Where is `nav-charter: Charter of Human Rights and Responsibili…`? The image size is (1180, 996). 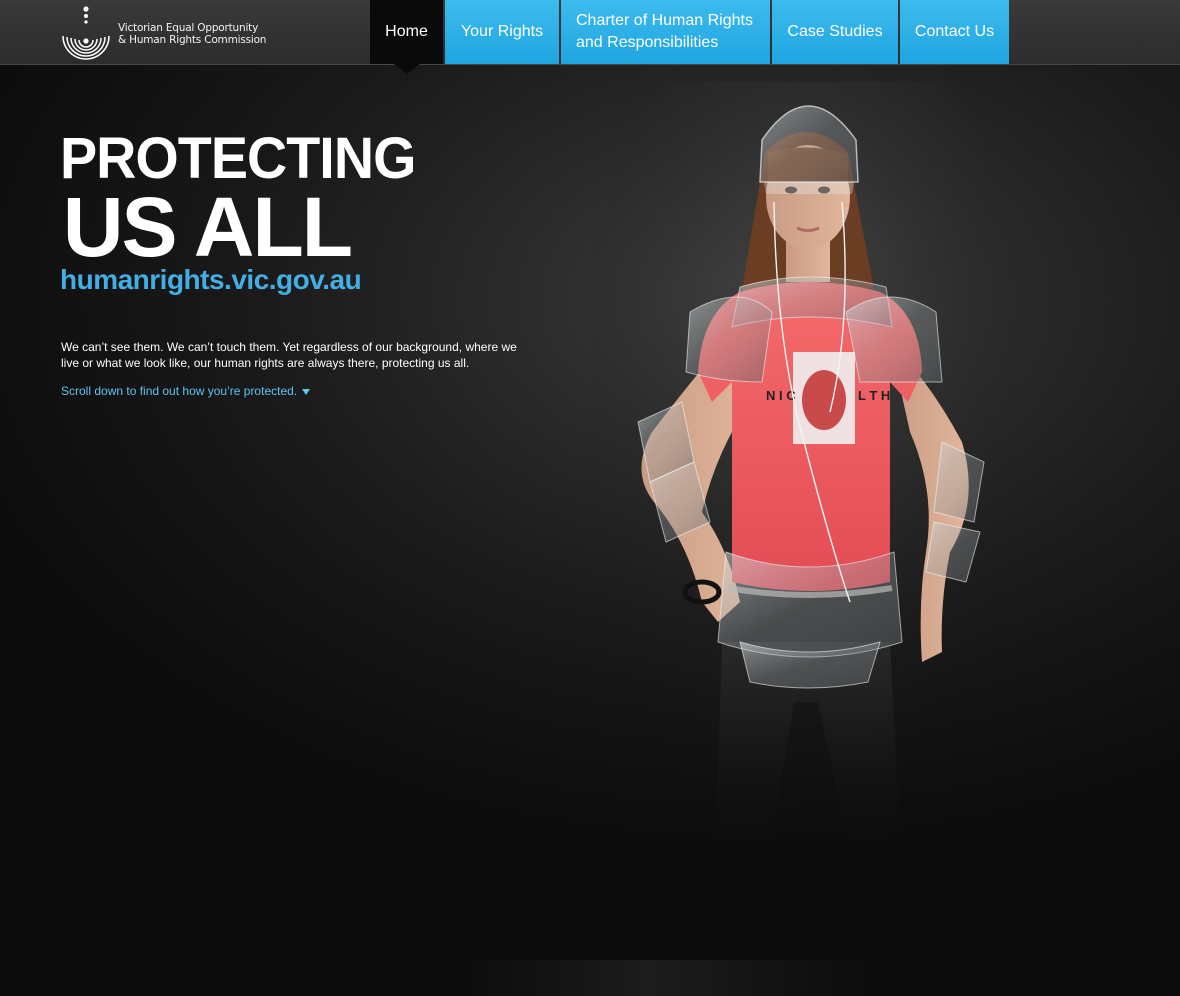 nav-charter: Charter of Human Rights and Responsibili… is located at coordinates (665, 32).